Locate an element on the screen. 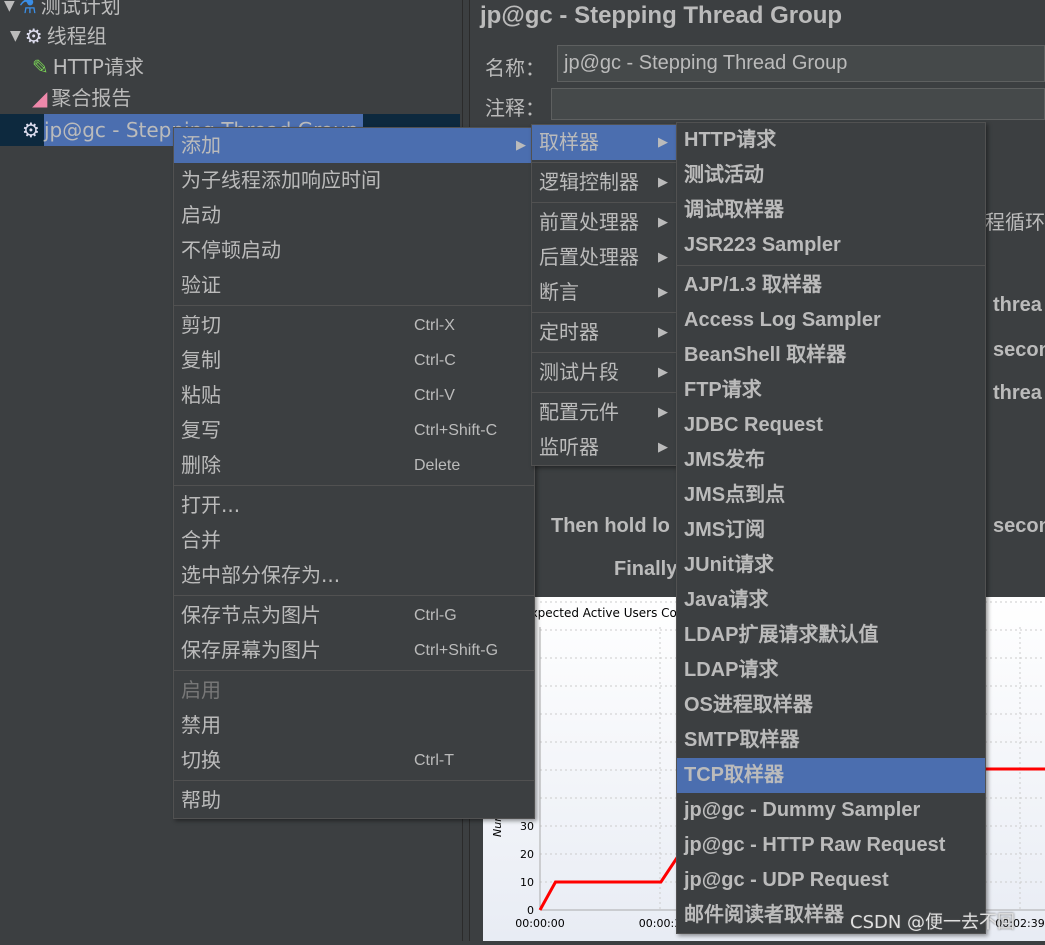  y-tick-label: 0 is located at coordinates (530, 910).